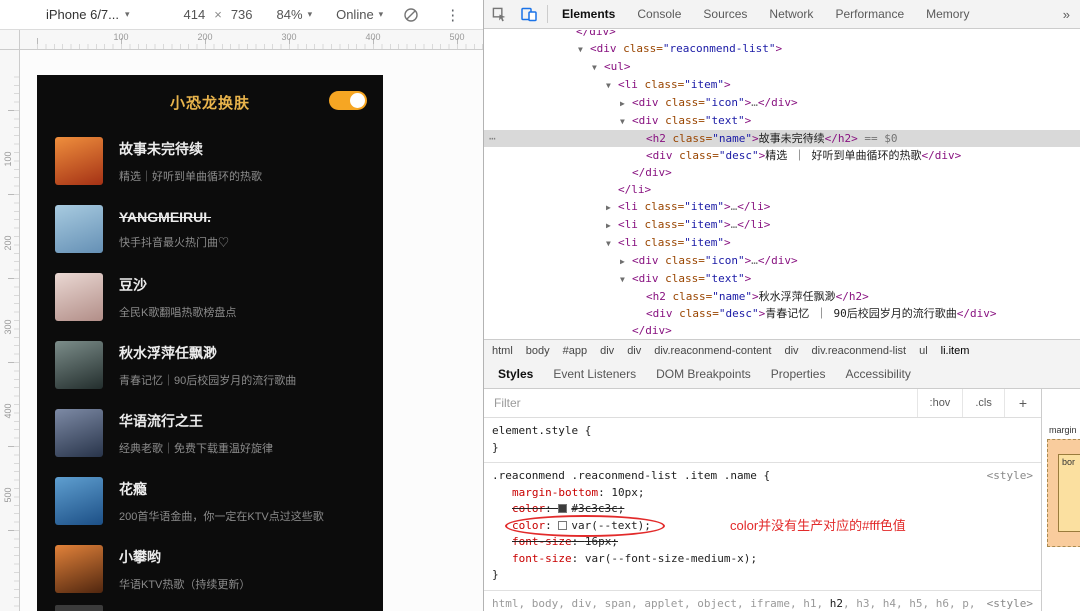 This screenshot has height=611, width=1080. What do you see at coordinates (983, 403) in the screenshot?
I see `element-classes-button: .cls` at bounding box center [983, 403].